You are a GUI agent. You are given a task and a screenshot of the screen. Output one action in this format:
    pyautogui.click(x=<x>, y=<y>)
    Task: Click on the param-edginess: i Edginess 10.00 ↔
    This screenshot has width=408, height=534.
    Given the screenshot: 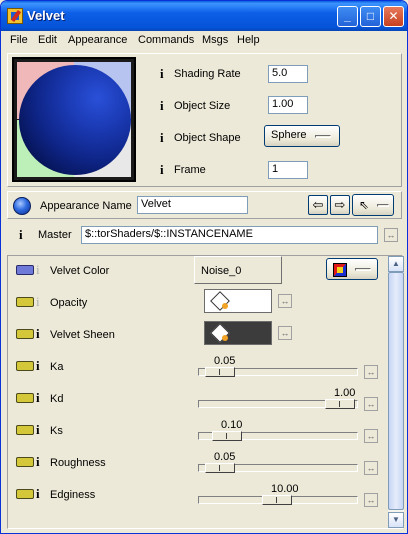 What is the action you would take?
    pyautogui.click(x=197, y=496)
    